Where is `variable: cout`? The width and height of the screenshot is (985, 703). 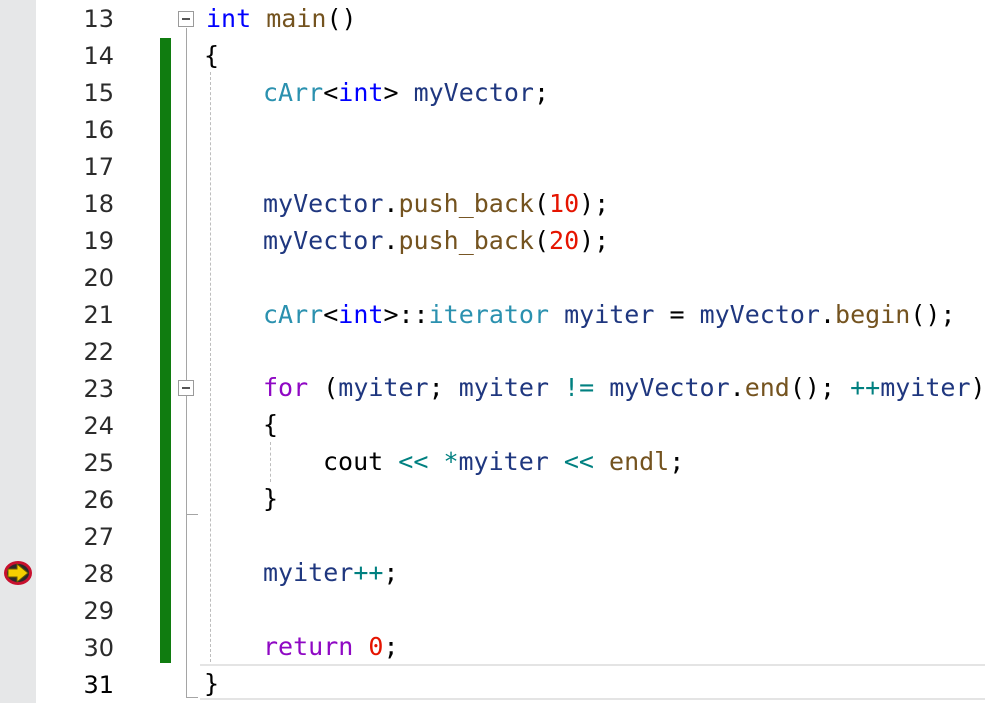
variable: cout is located at coordinates (353, 461).